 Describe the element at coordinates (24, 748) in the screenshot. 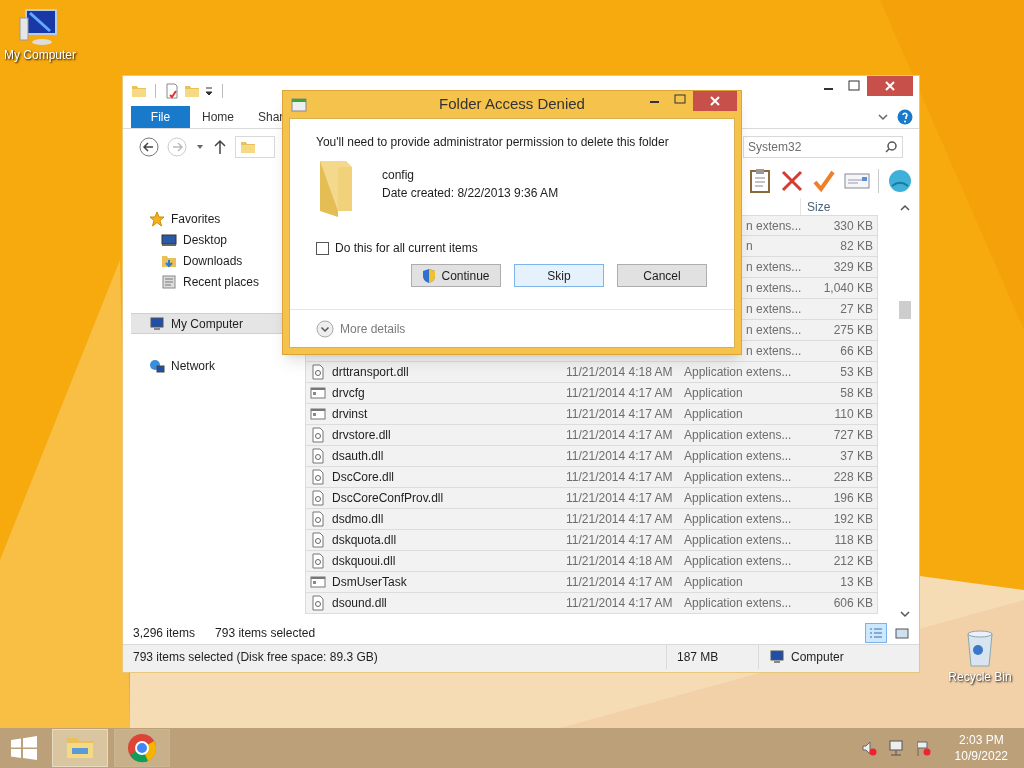

I see `windows-logo-icon` at that location.